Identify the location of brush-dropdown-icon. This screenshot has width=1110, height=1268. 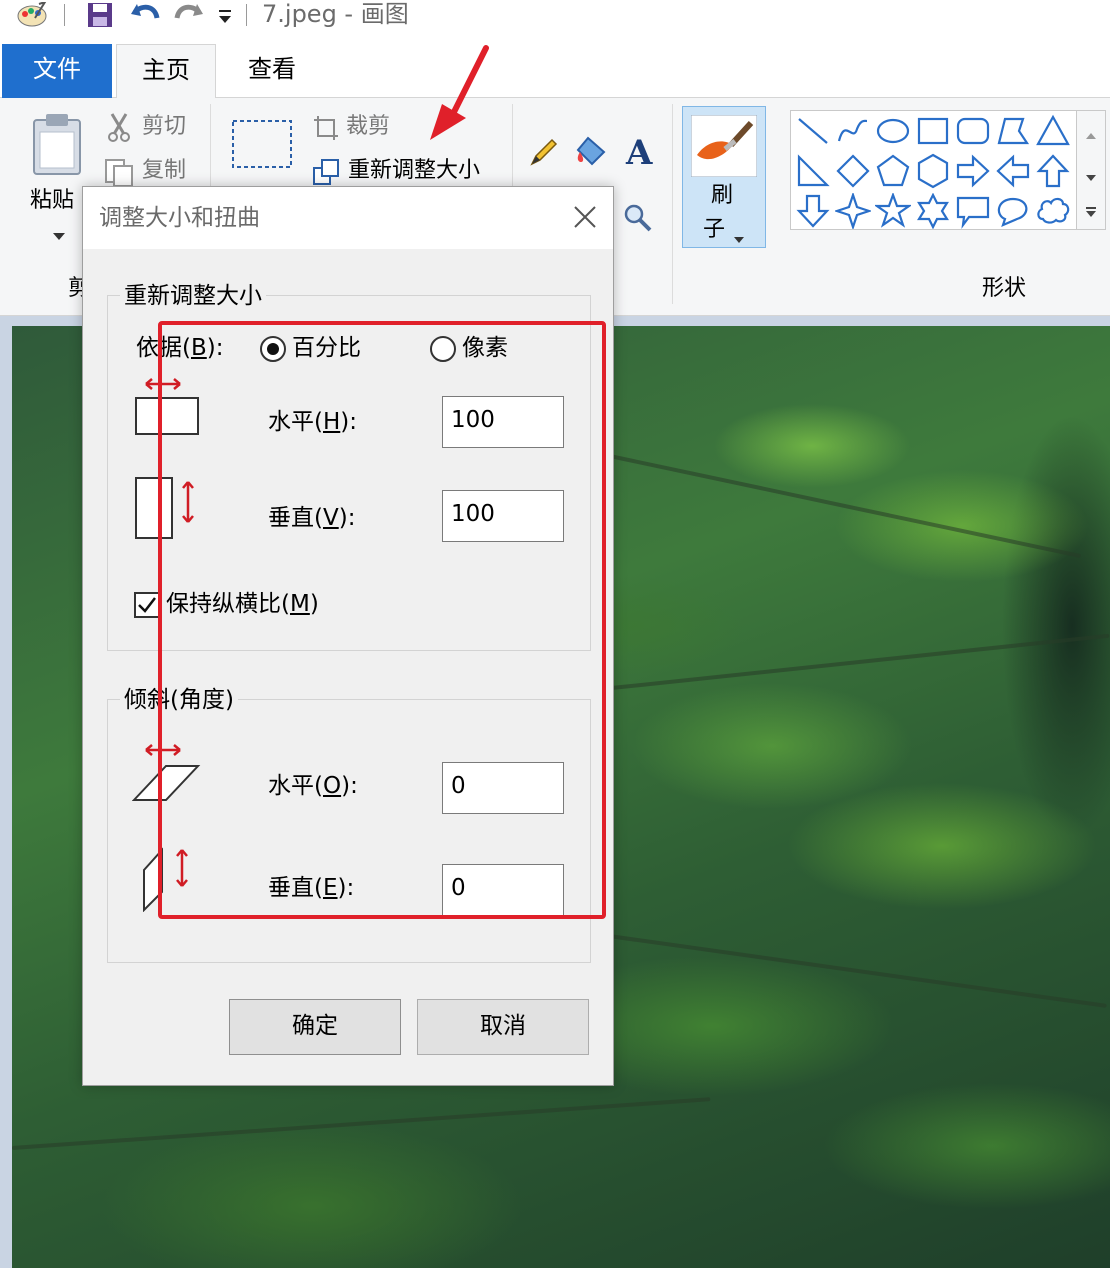
(739, 238).